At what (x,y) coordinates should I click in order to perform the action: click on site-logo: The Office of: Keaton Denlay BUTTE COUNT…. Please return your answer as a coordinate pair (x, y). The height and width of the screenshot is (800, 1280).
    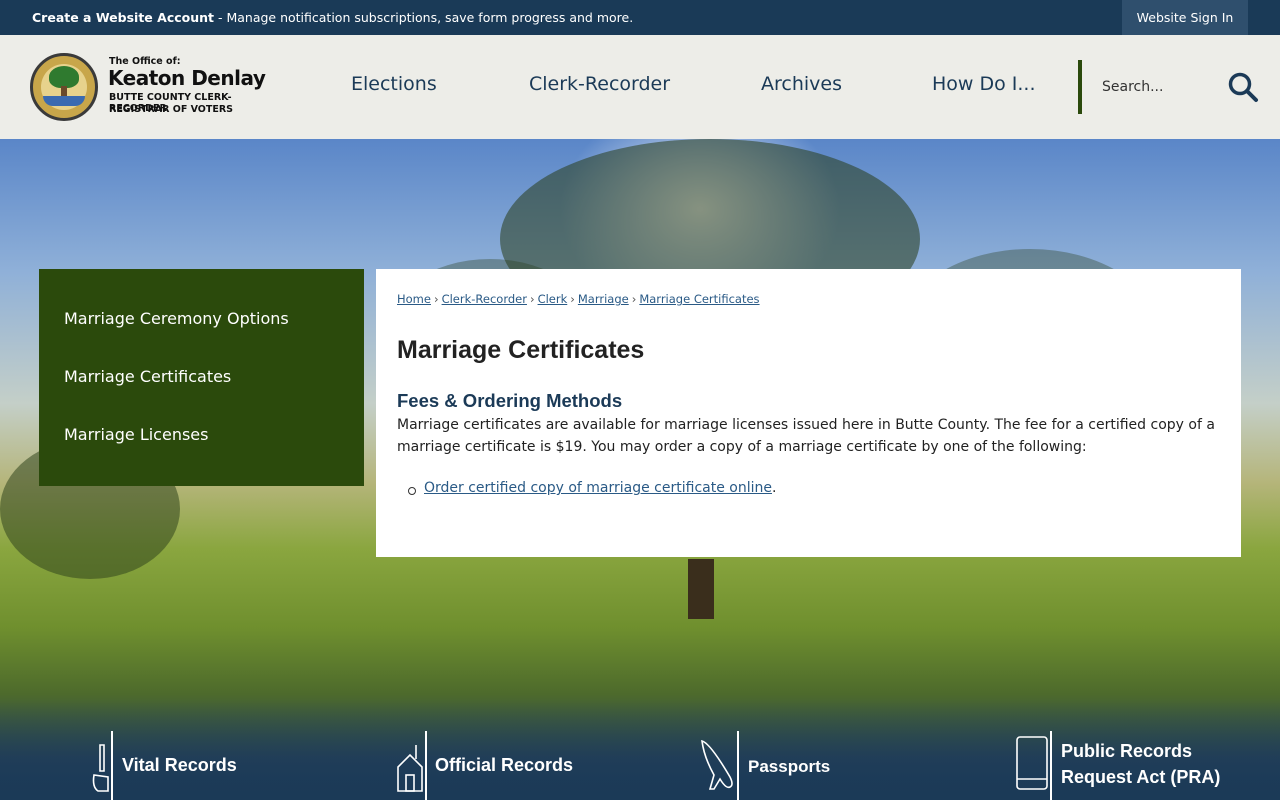
    Looking at the image, I should click on (155, 88).